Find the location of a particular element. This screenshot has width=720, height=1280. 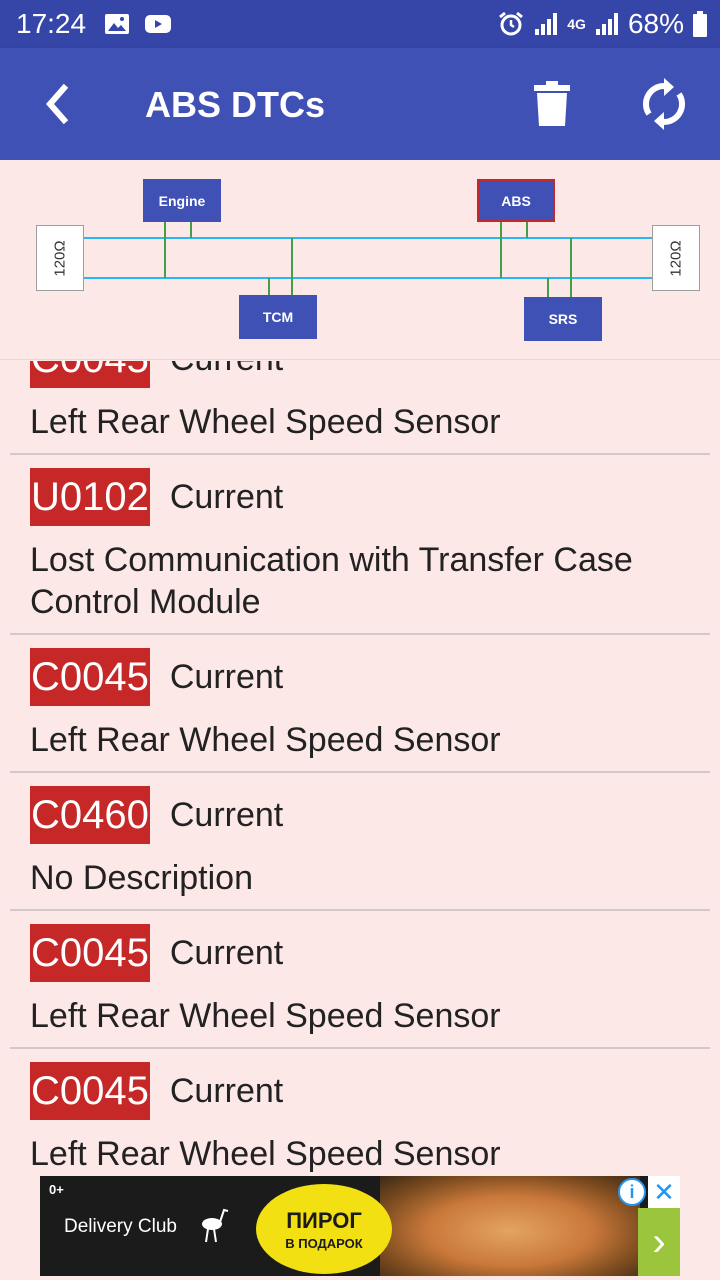

battery-icon is located at coordinates (700, 24).